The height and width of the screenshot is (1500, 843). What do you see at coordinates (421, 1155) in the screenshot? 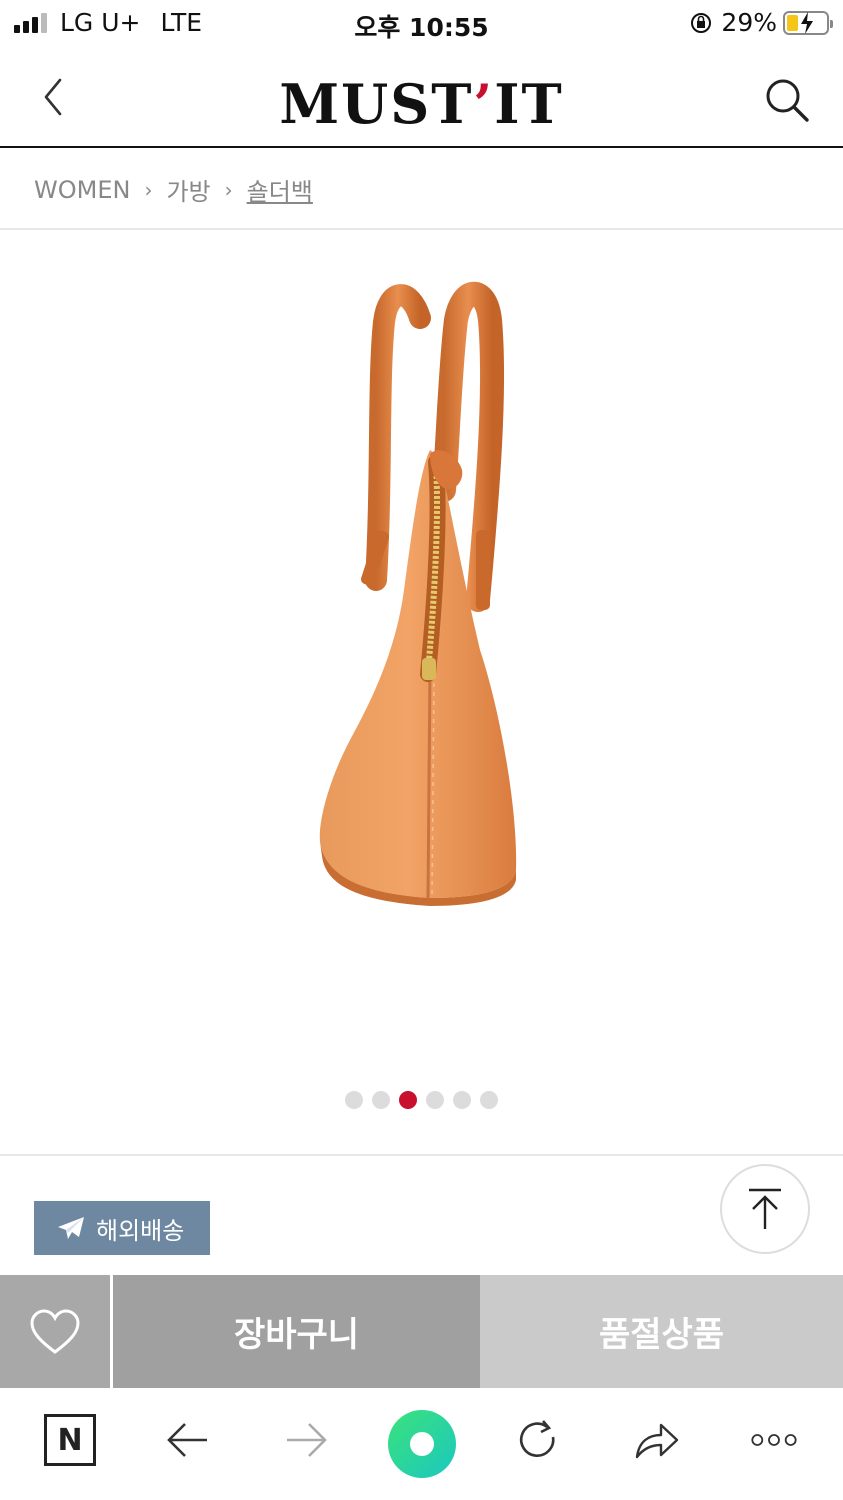
I see `divider` at bounding box center [421, 1155].